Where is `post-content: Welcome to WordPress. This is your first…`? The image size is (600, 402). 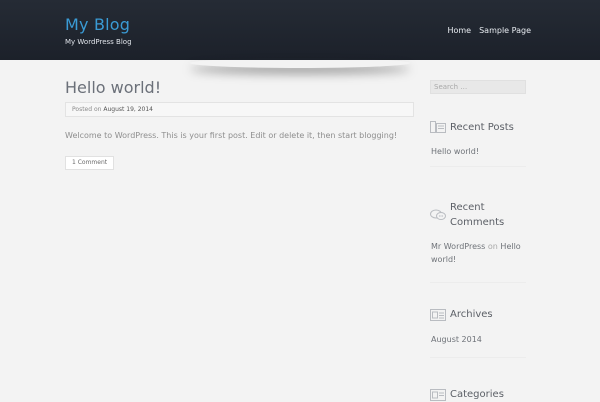 post-content: Welcome to WordPress. This is your first… is located at coordinates (231, 135).